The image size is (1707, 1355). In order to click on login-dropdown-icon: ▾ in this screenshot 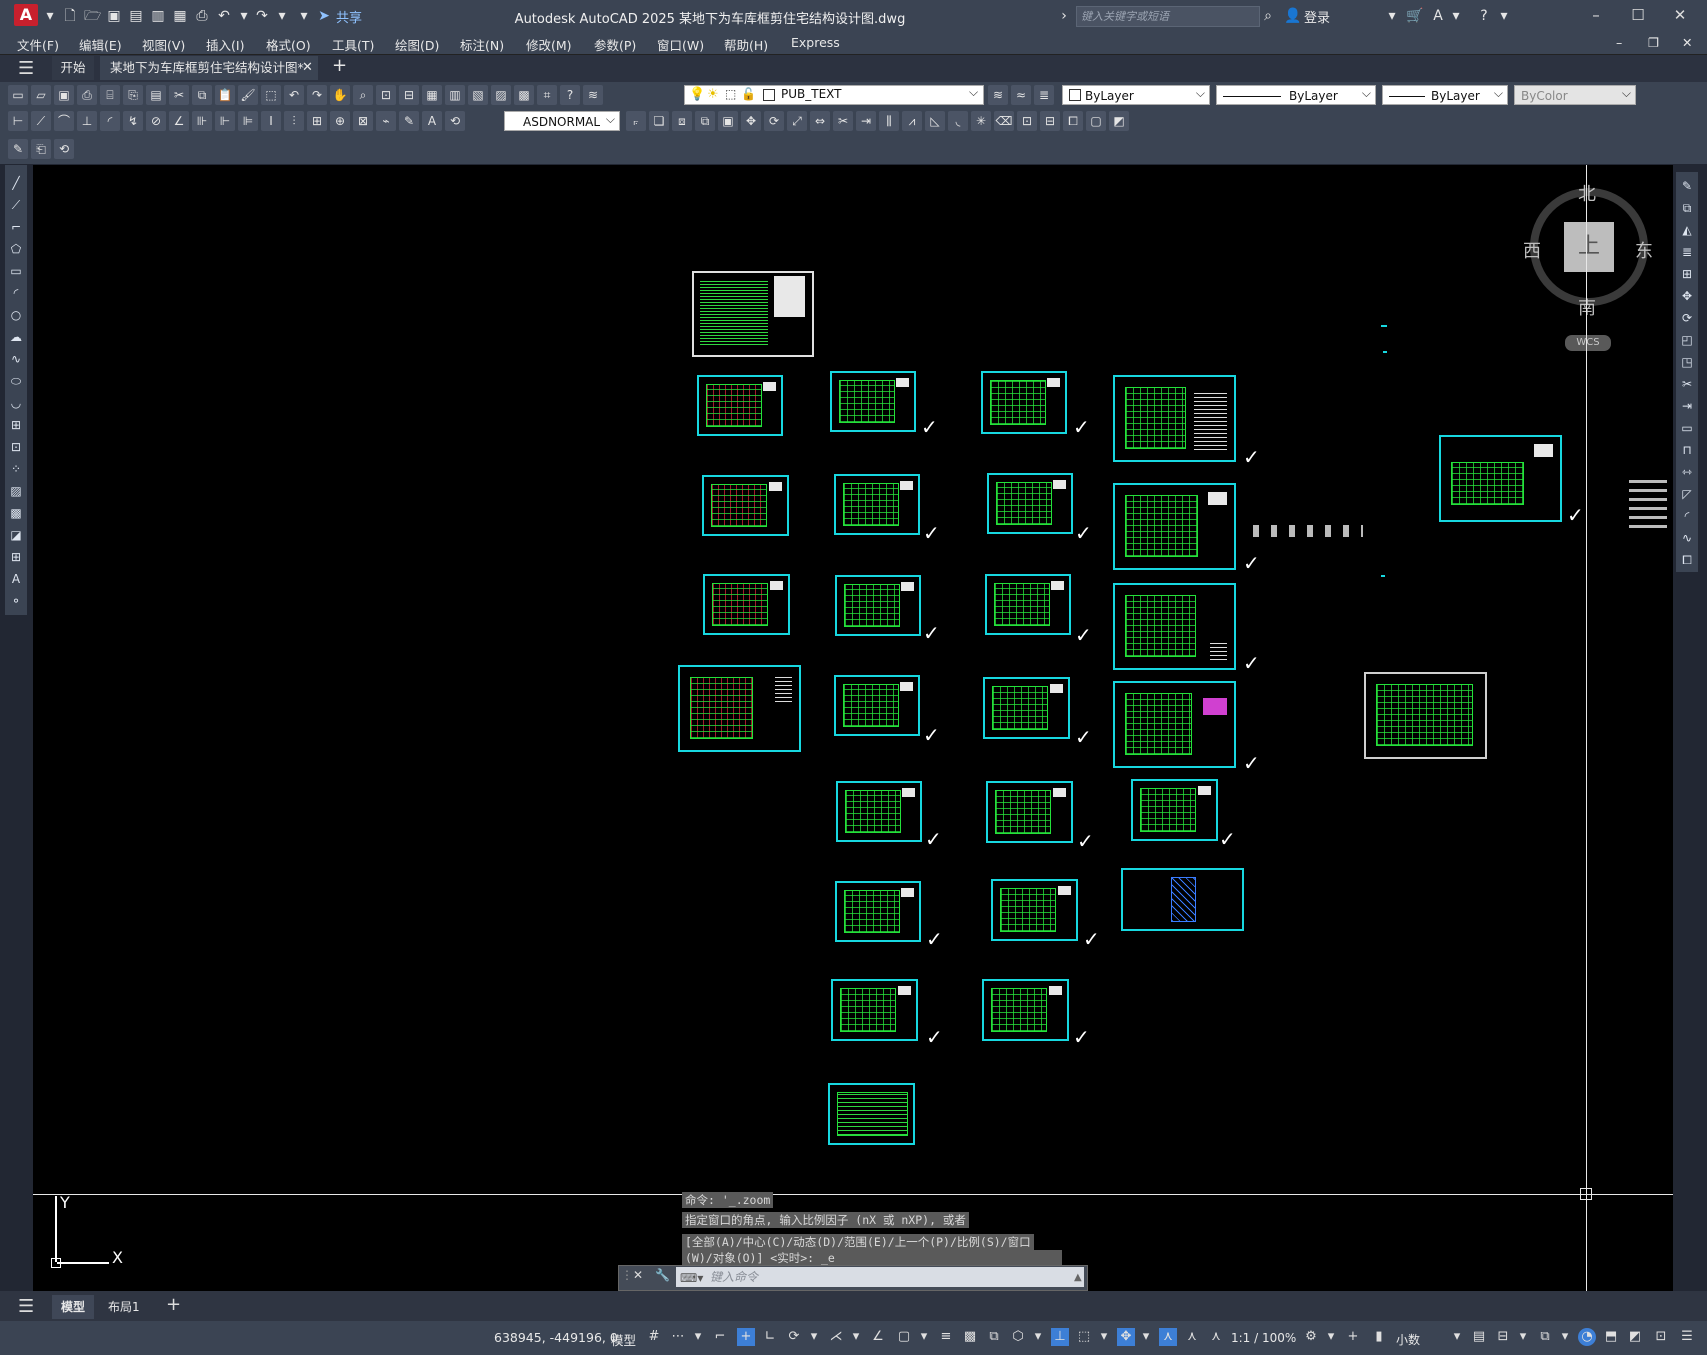, I will do `click(1392, 16)`.